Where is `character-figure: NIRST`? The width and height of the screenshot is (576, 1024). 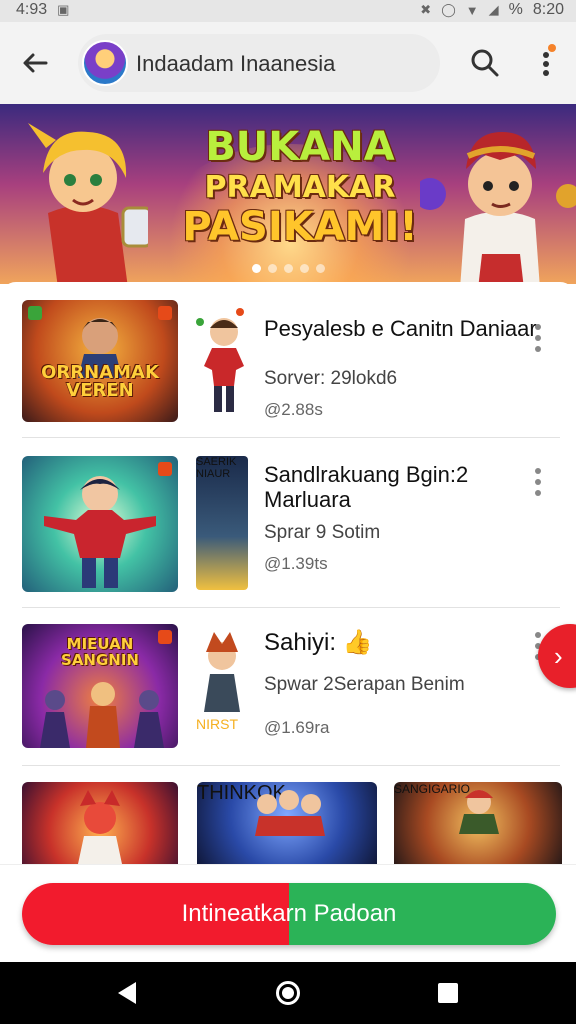 character-figure: NIRST is located at coordinates (222, 688).